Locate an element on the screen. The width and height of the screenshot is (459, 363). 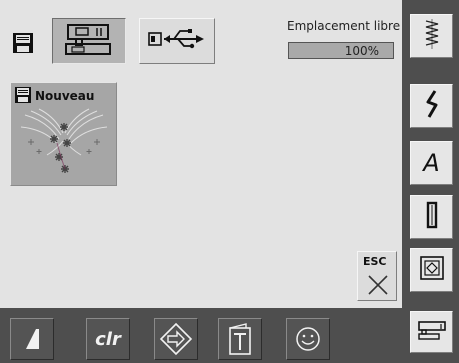
decorative-stitches-button is located at coordinates (431, 106).